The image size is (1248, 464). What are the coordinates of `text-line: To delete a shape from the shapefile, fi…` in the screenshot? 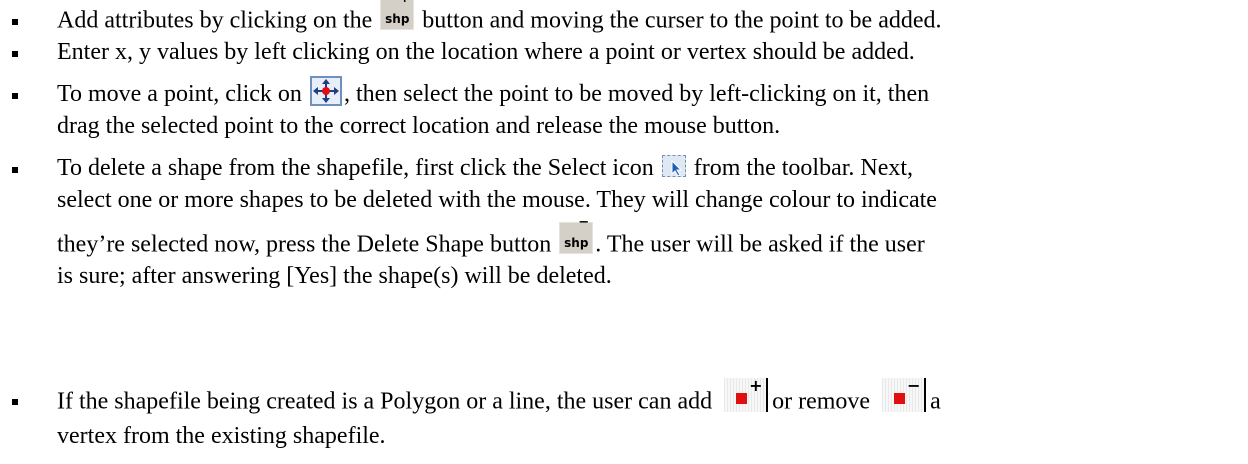 It's located at (485, 168).